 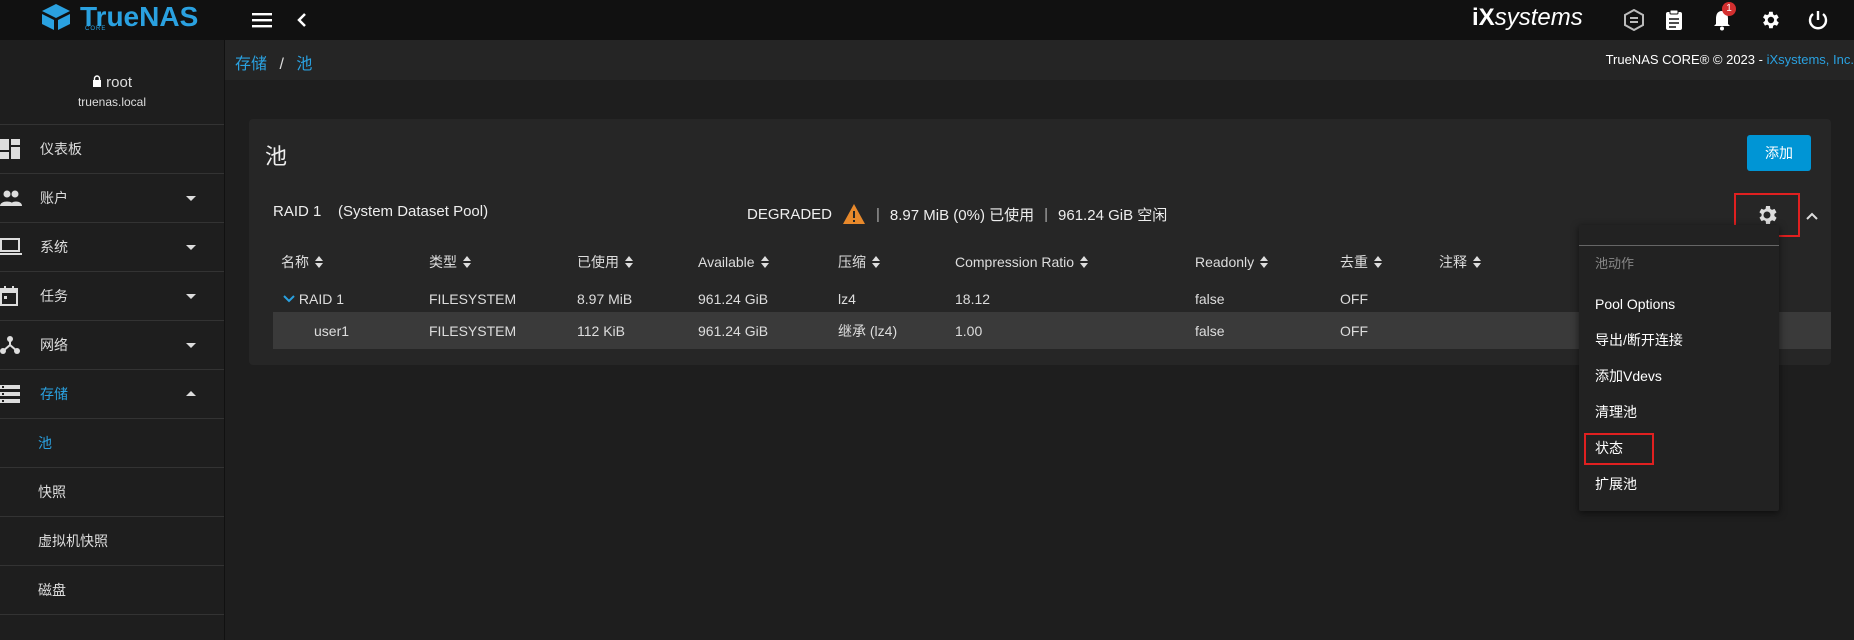 I want to click on menu-item-add-vdevs: 添加Vdevs, so click(x=1628, y=376).